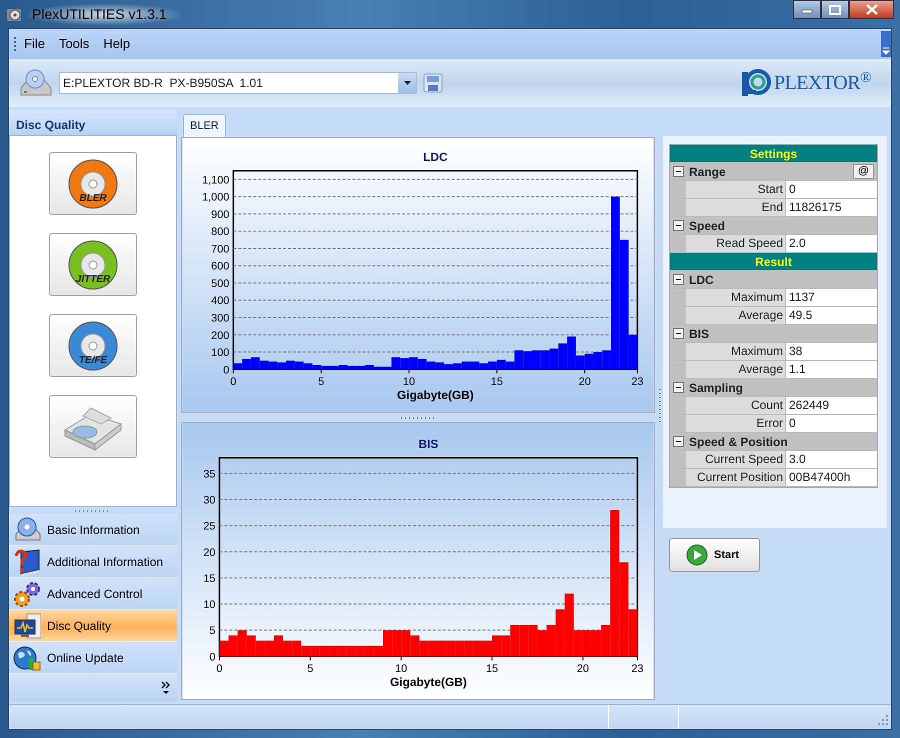 The image size is (900, 738). What do you see at coordinates (216, 180) in the screenshot?
I see `axis-label: 1,100` at bounding box center [216, 180].